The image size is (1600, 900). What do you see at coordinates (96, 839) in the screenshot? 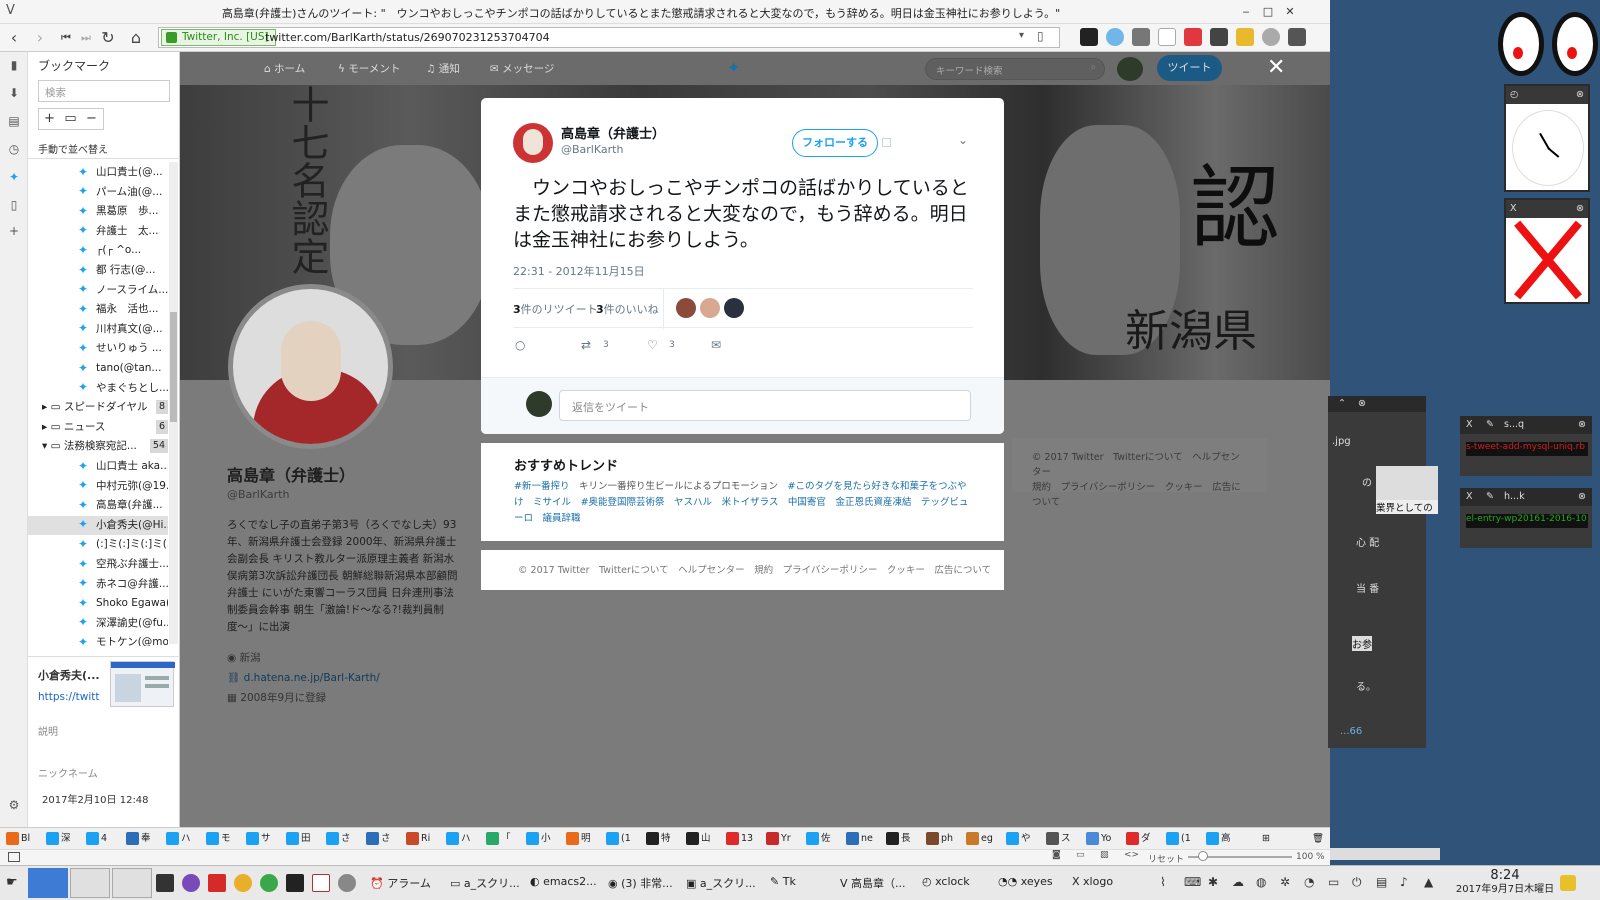
I see `bookmark-bar-item: 4` at bounding box center [96, 839].